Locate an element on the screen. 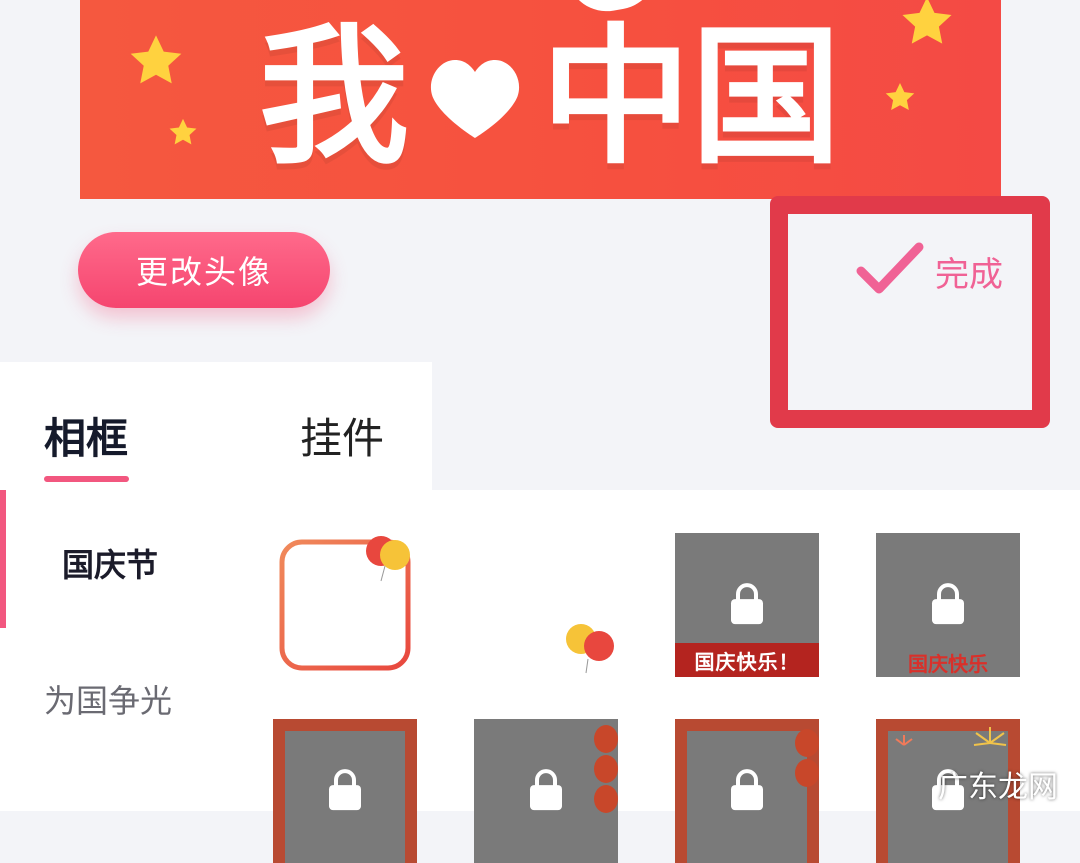  frame-tile-national-day-1: 国庆快乐！ is located at coordinates (747, 605).